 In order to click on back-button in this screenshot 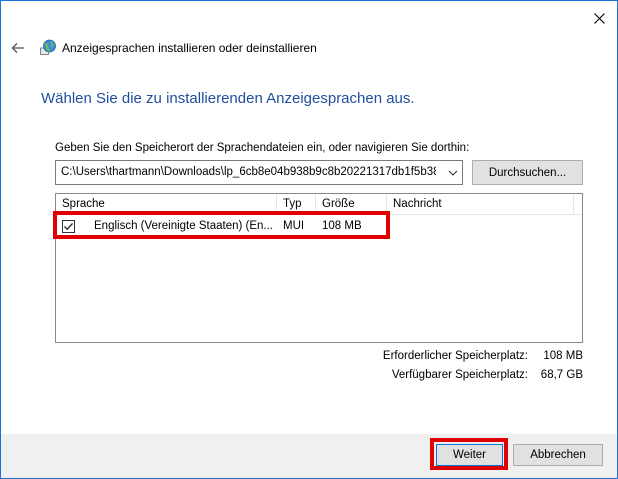, I will do `click(18, 48)`.